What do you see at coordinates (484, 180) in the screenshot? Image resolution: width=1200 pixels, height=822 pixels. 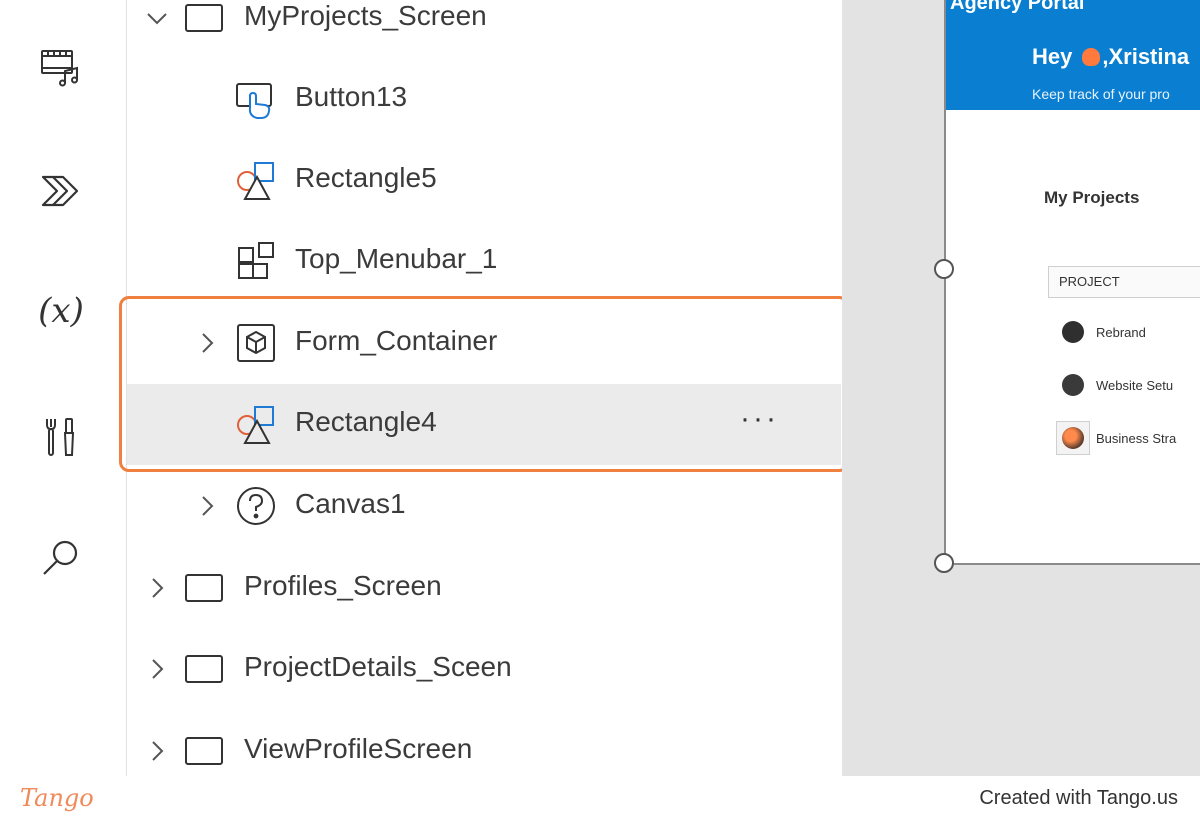 I see `tree-item-rectangle5: Rectangle5` at bounding box center [484, 180].